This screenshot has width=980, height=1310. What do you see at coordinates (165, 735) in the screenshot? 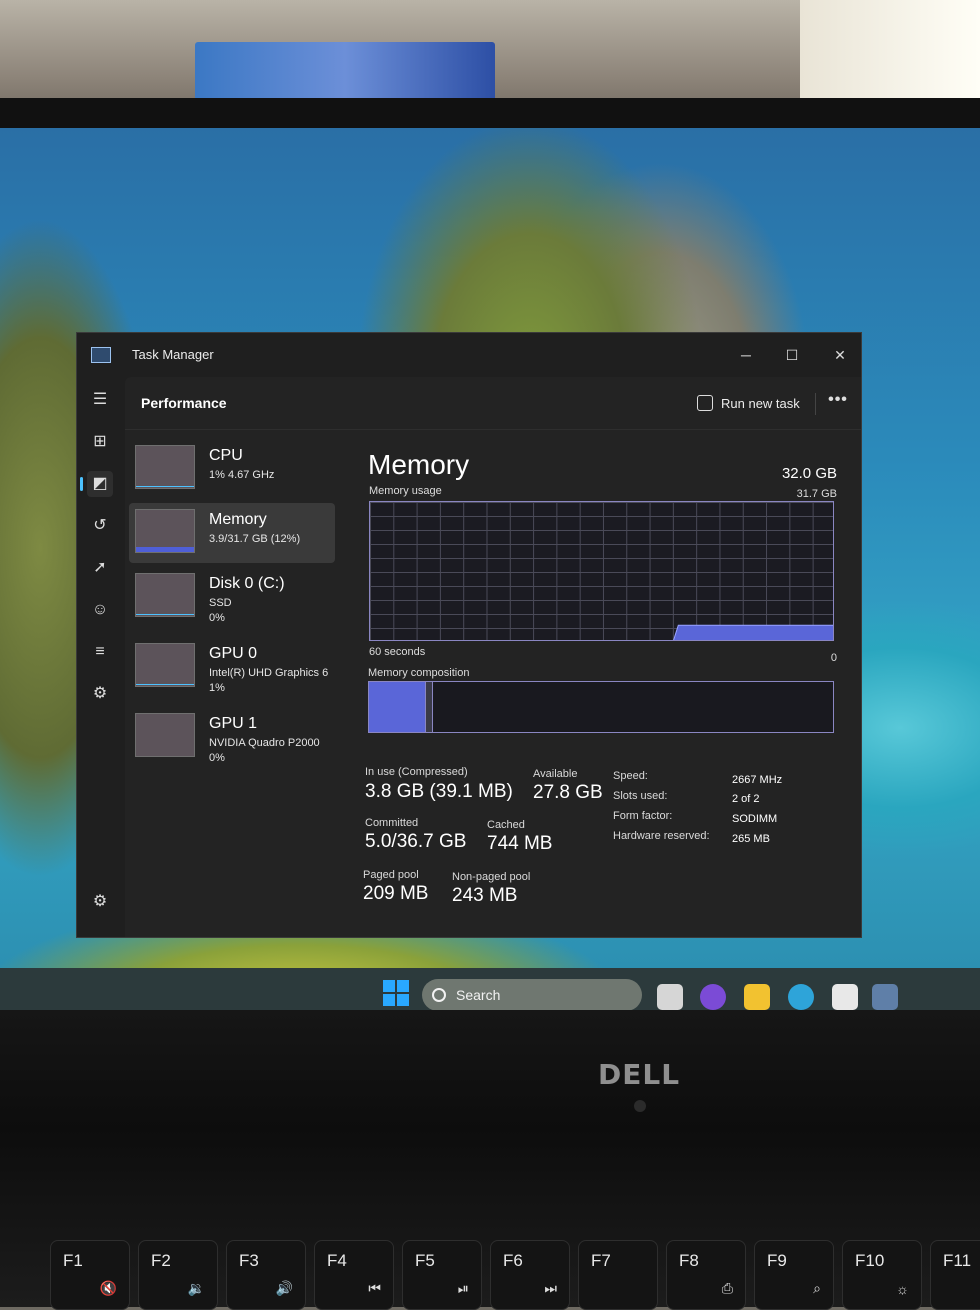
I see `gpu1-thumbnail` at bounding box center [165, 735].